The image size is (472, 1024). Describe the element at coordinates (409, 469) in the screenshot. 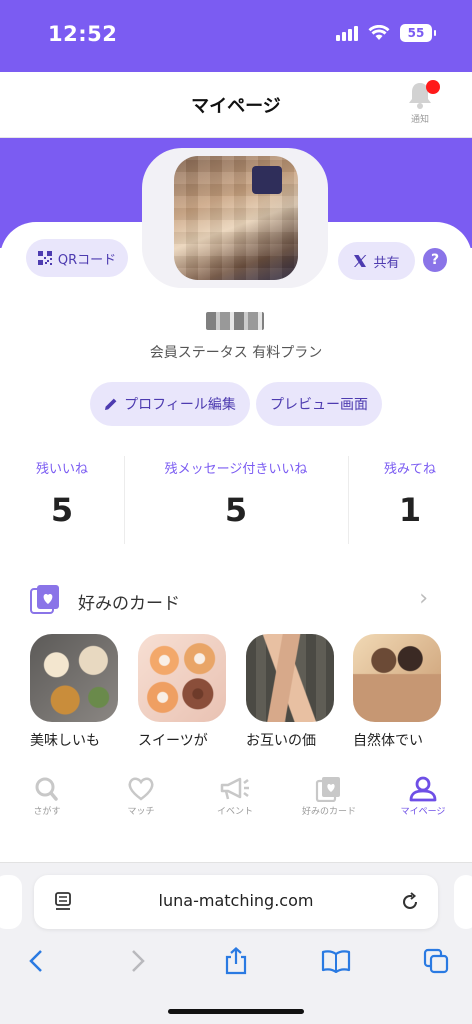

I see `stat-label: 残みてね` at that location.